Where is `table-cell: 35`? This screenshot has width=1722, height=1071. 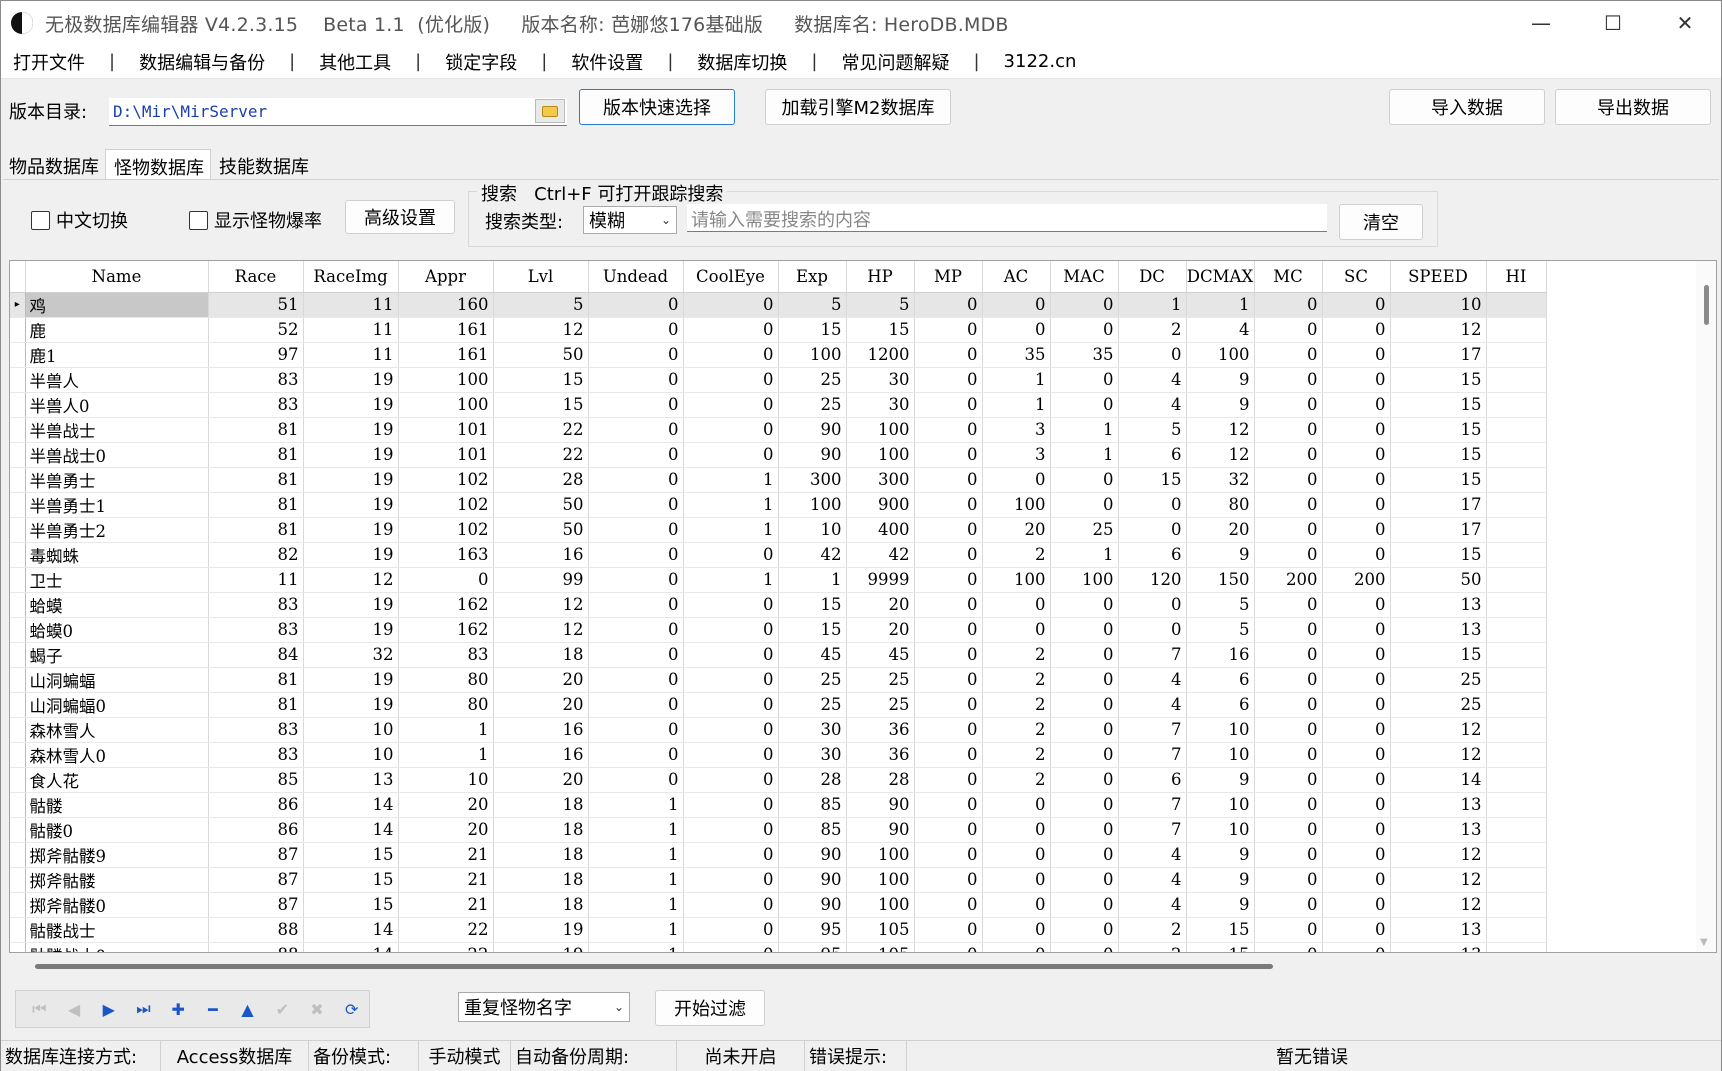
table-cell: 35 is located at coordinates (1084, 355).